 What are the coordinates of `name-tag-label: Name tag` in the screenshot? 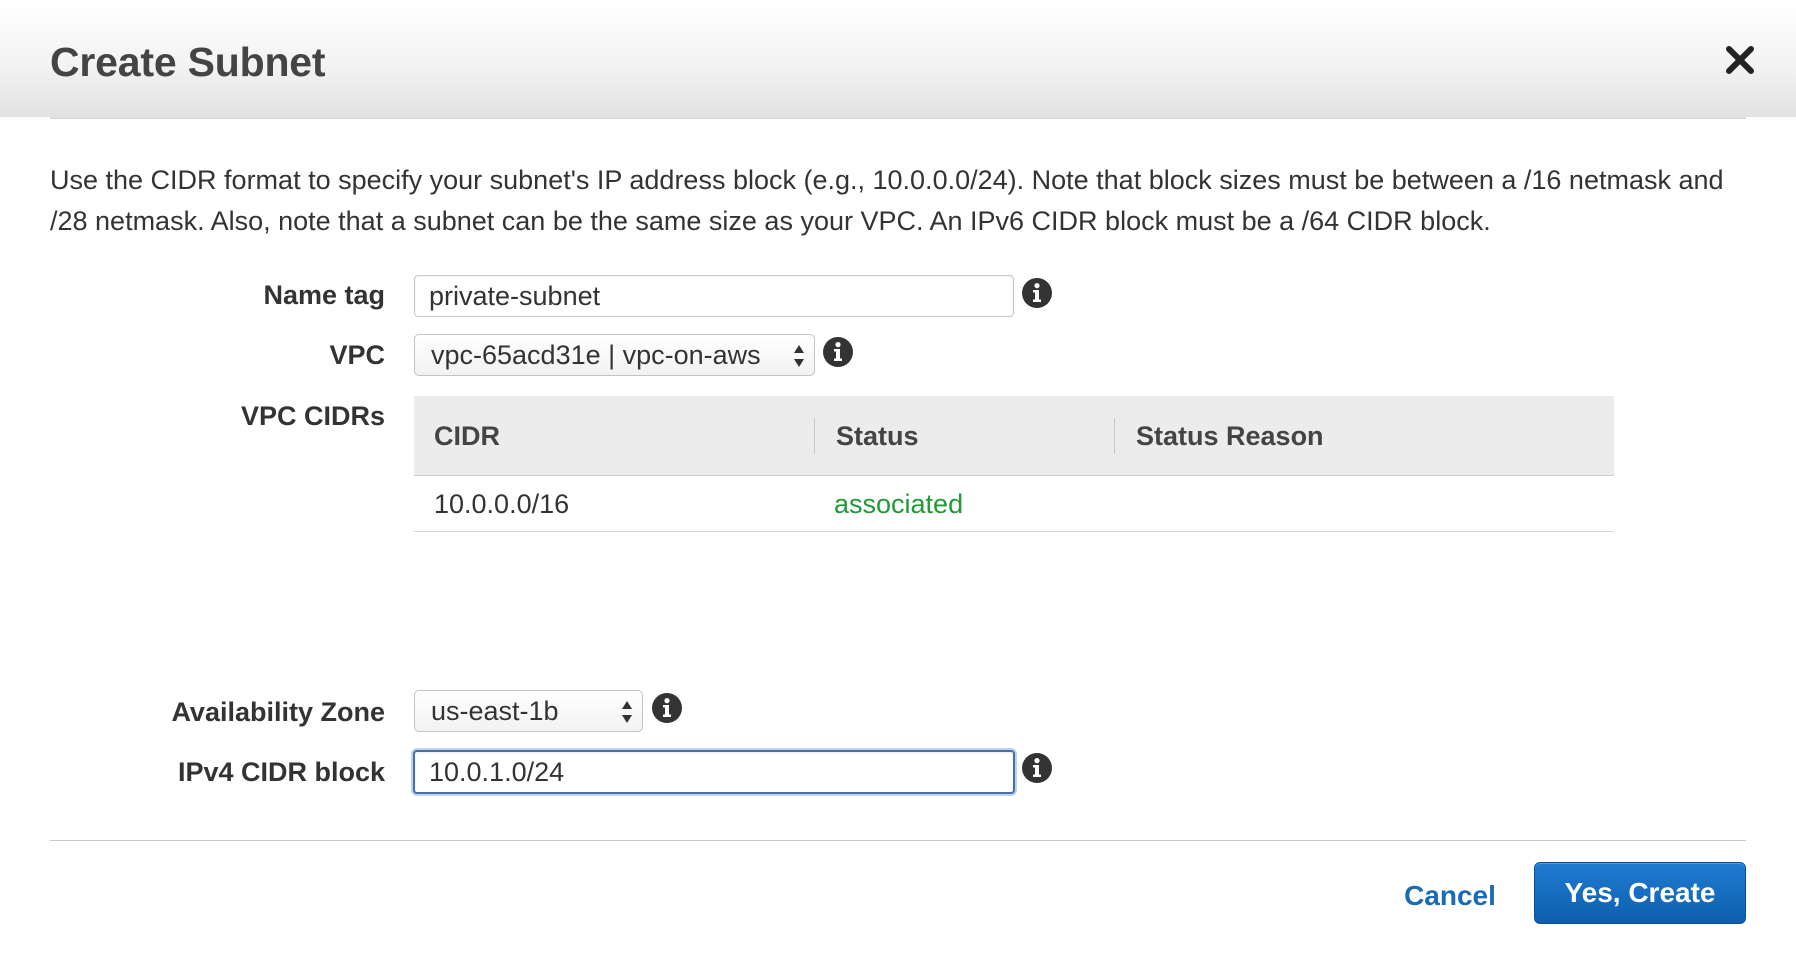 It's located at (324, 295).